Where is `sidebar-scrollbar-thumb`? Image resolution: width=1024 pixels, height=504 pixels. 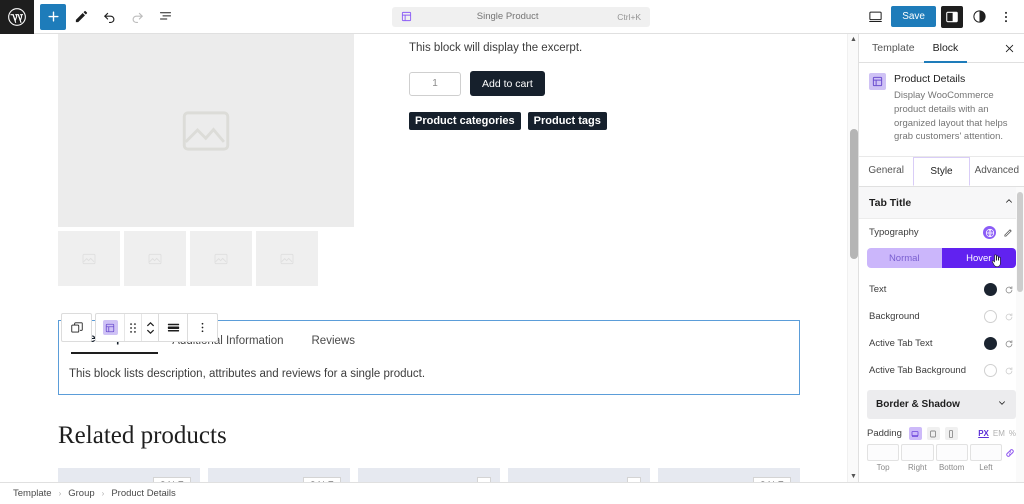 sidebar-scrollbar-thumb is located at coordinates (1020, 242).